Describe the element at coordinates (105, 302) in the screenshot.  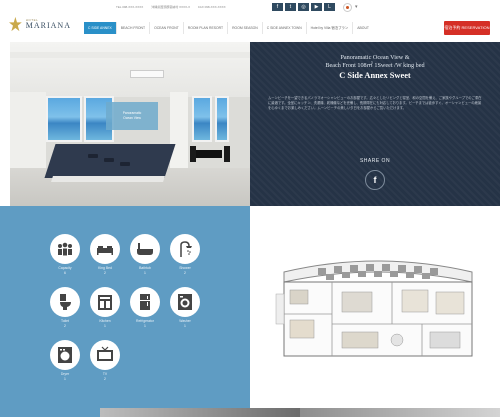
I see `kitchen-icon` at that location.